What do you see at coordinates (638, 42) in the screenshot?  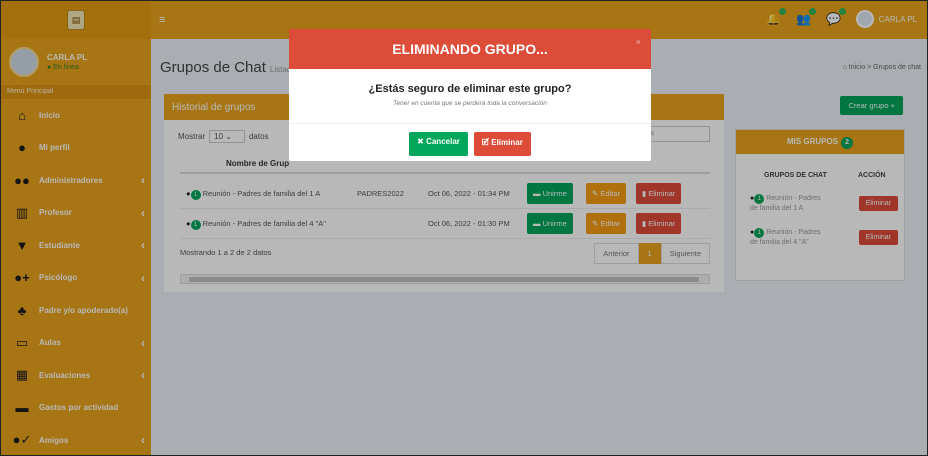 I see `close-icon: ×` at bounding box center [638, 42].